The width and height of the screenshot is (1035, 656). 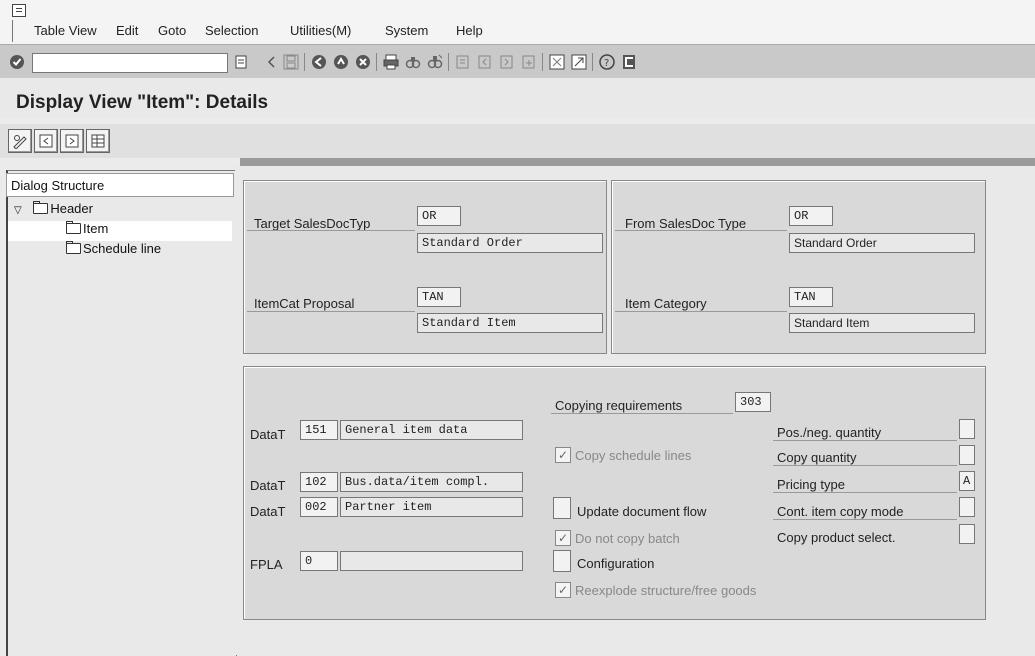 I want to click on command-history-icon, so click(x=241, y=62).